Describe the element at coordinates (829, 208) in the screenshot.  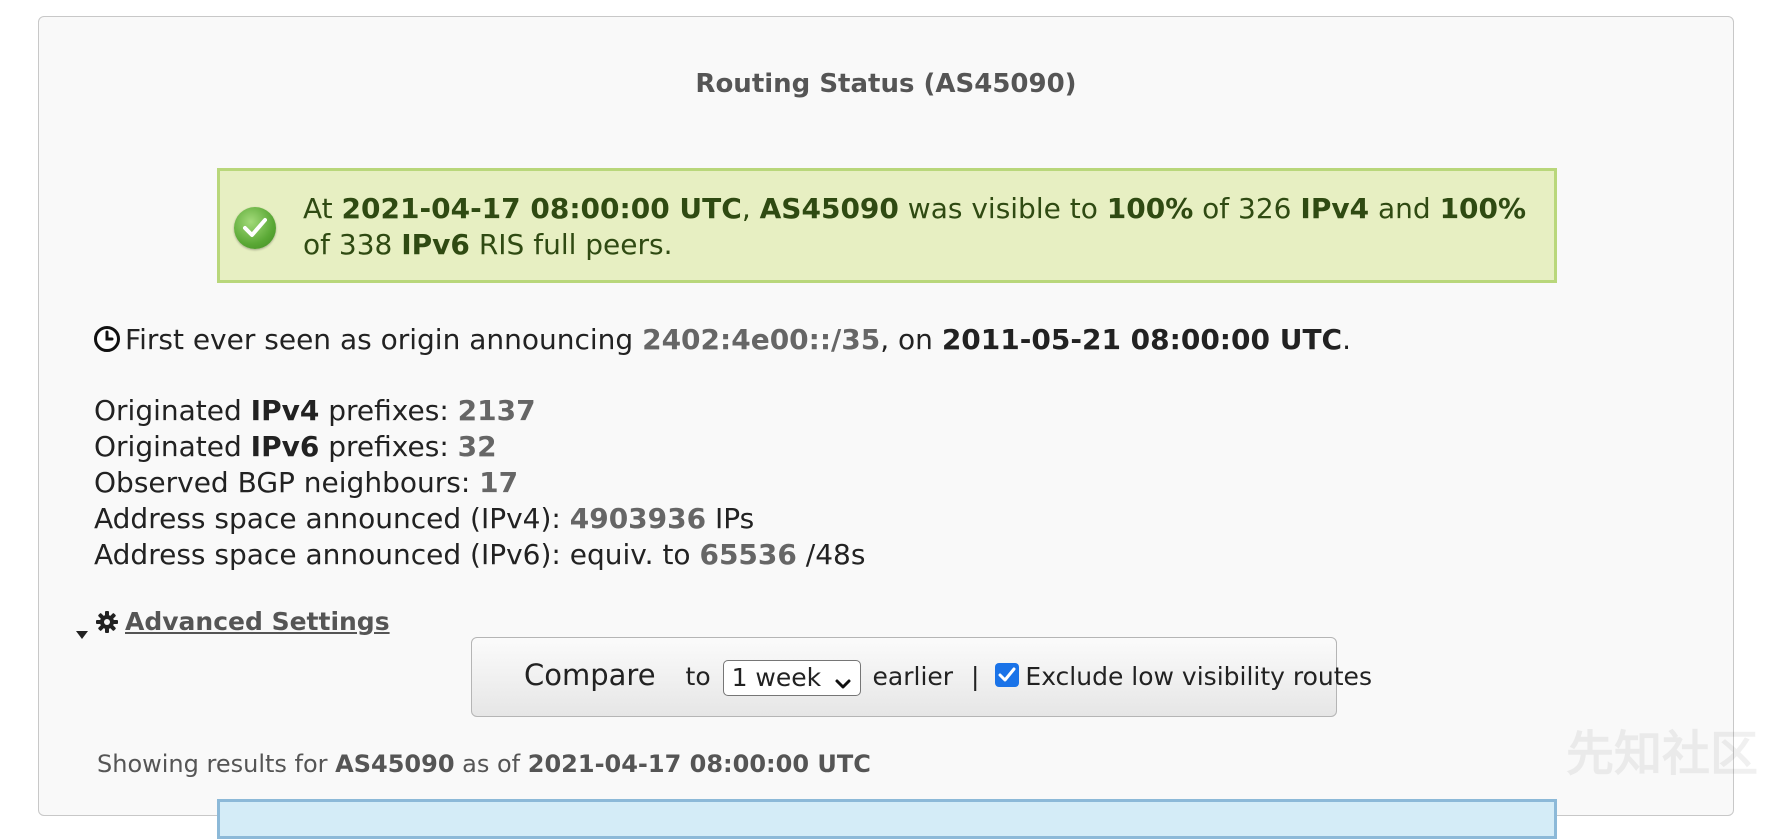
I see `status-asn: AS45090` at that location.